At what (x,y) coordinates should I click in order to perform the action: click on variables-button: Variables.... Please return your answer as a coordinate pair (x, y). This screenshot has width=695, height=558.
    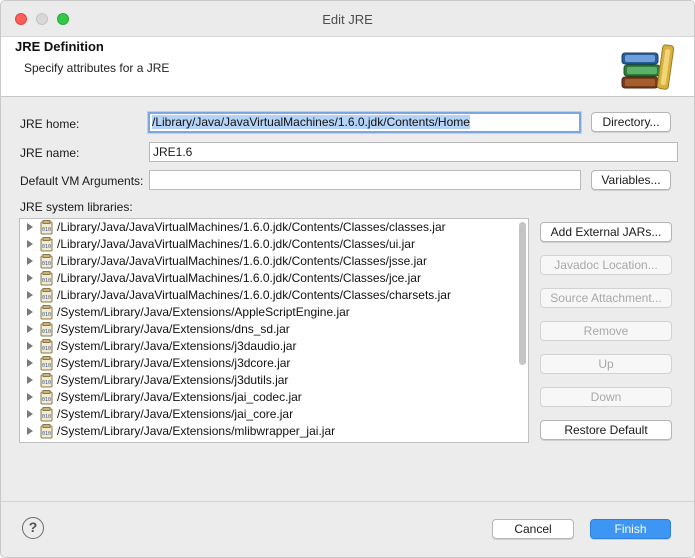
    Looking at the image, I should click on (631, 180).